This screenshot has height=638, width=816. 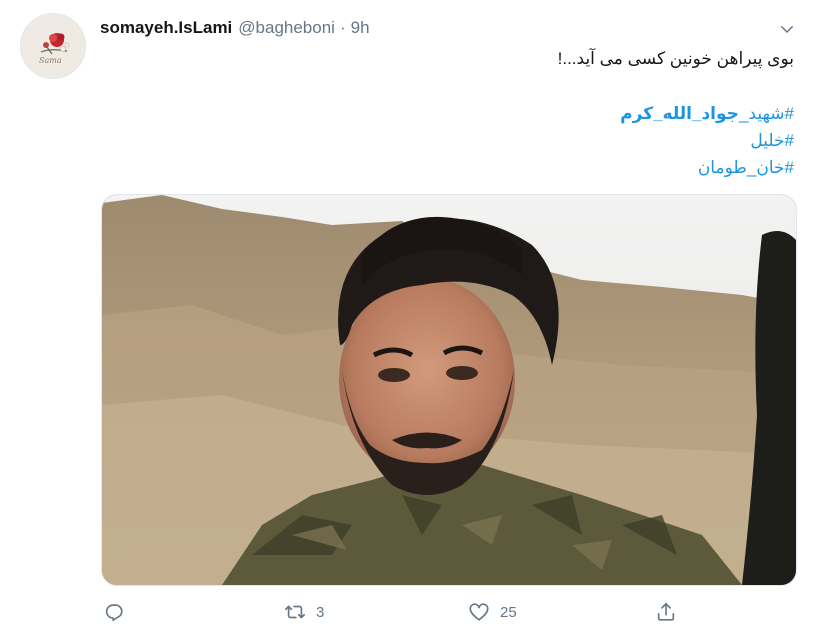 I want to click on retweet-count: 3, so click(x=320, y=612).